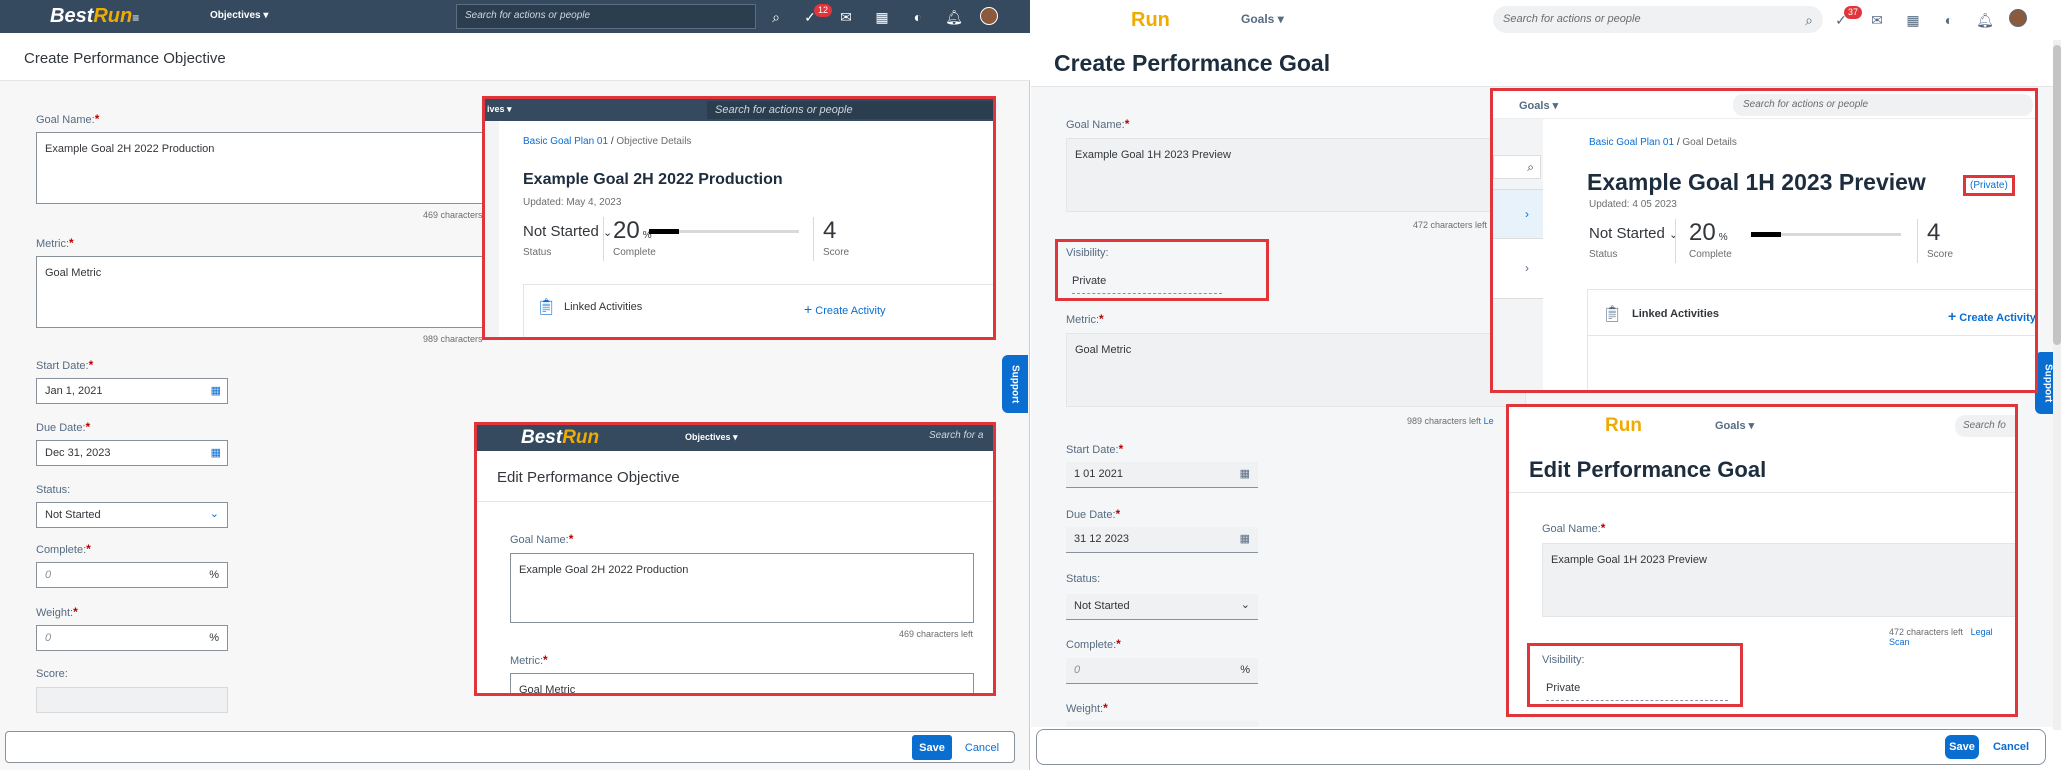 This screenshot has height=770, width=2061. I want to click on logo: BestRun≡, so click(94, 16).